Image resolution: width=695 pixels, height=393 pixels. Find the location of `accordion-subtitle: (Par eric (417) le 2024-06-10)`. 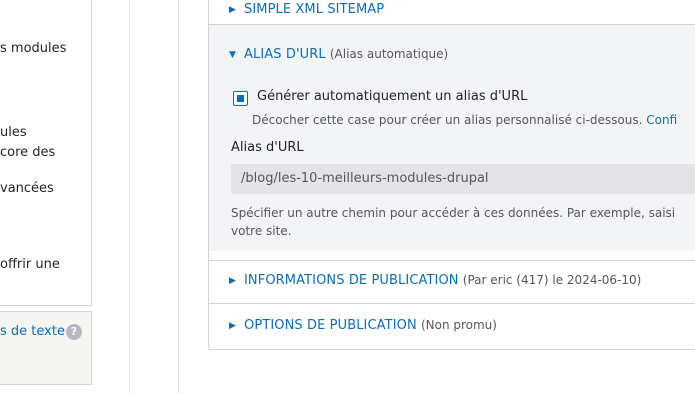

accordion-subtitle: (Par eric (417) le 2024-06-10) is located at coordinates (552, 280).